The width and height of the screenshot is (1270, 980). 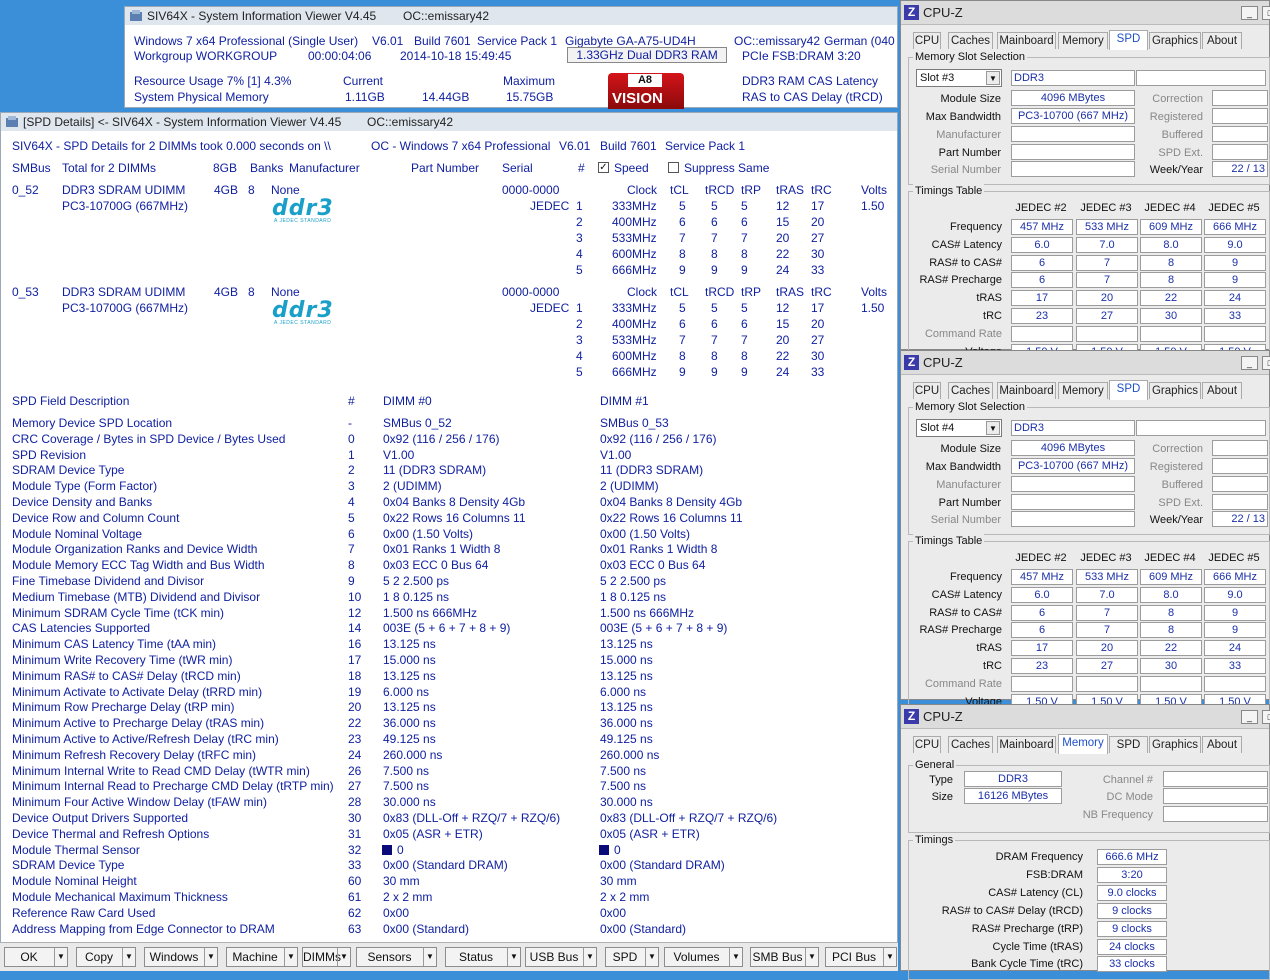 I want to click on jedec-cell: 20, so click(x=1107, y=648).